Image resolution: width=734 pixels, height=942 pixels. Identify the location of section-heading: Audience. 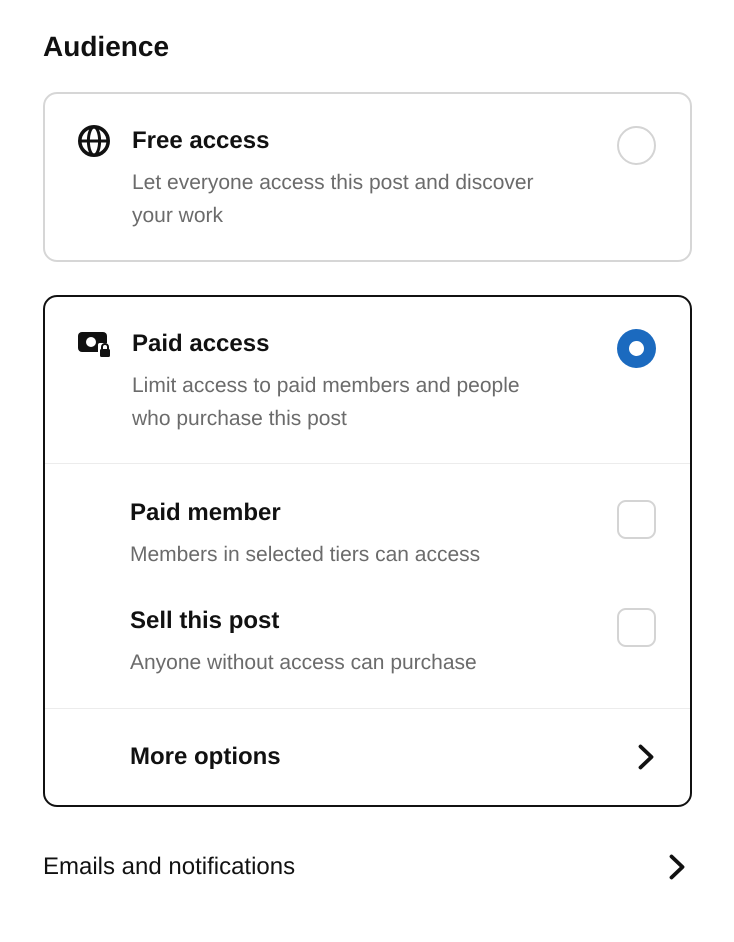
(106, 47).